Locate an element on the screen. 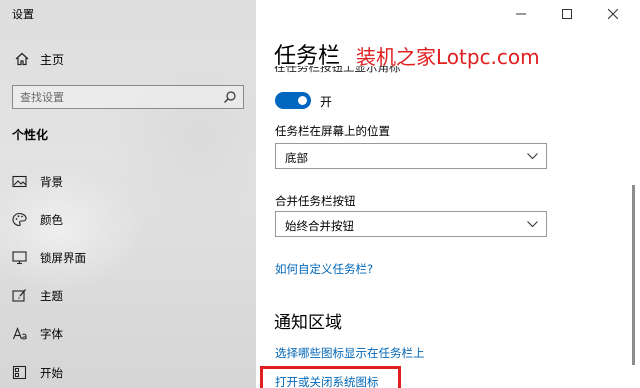  sidebar-home-label: 主页 is located at coordinates (52, 60).